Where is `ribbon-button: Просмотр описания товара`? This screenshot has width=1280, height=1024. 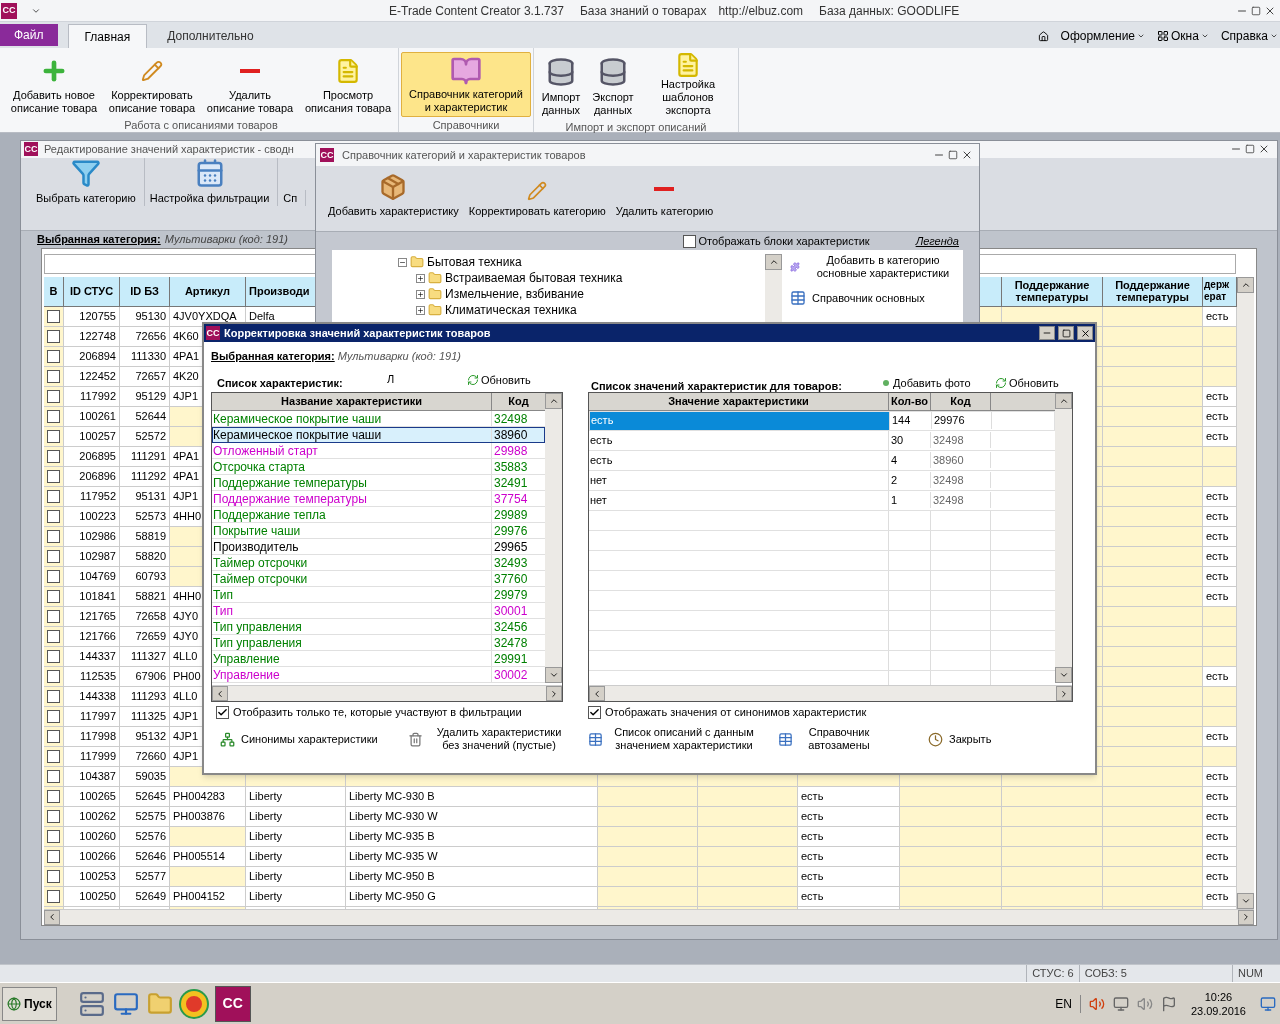
ribbon-button: Просмотр описания товара is located at coordinates (348, 84).